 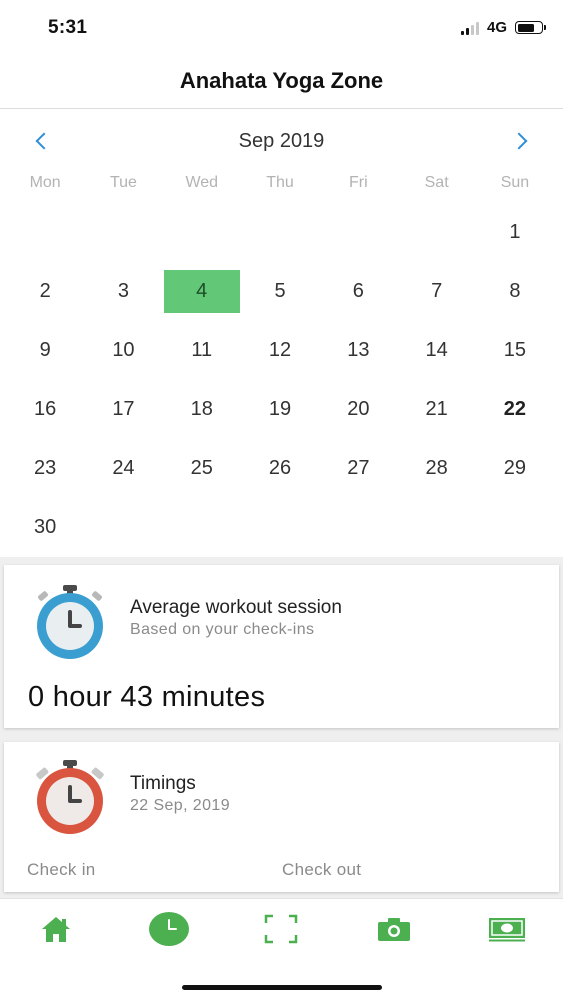 I want to click on calendar-day-8: 8, so click(x=515, y=291).